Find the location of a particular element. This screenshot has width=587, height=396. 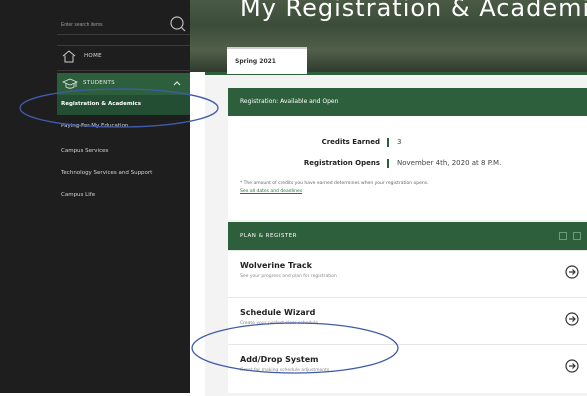

sidebar-item-label: Campus Life is located at coordinates (78, 195).